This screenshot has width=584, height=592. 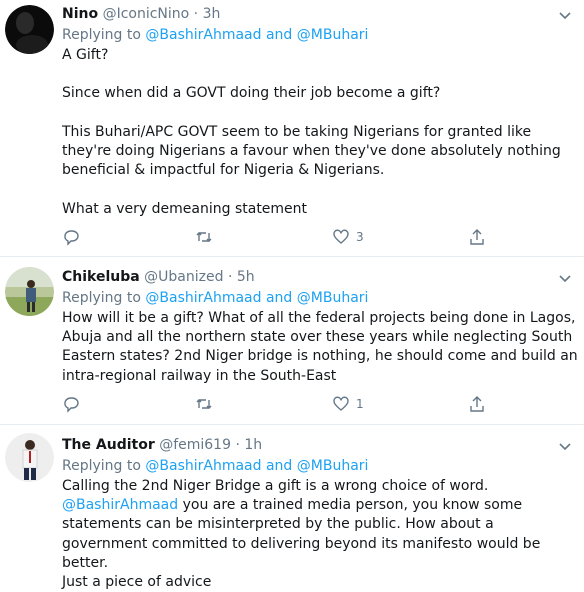 I want to click on display-name: Chikeluba, so click(x=101, y=277).